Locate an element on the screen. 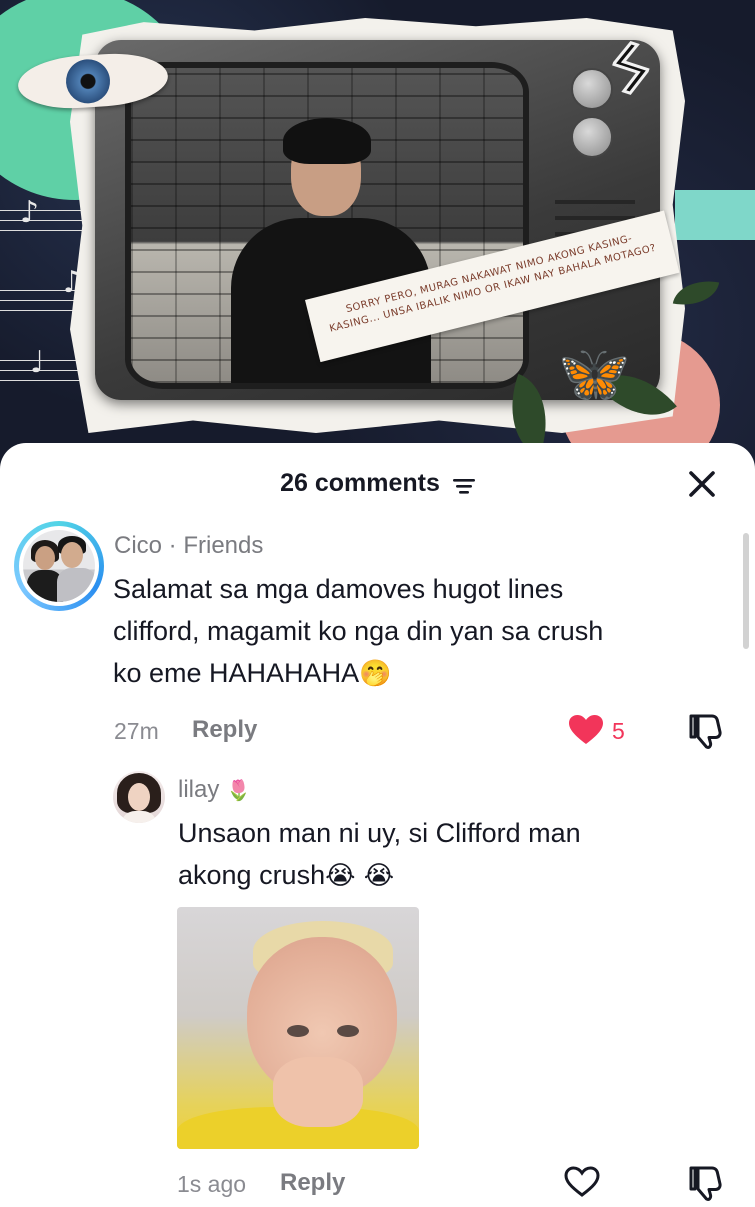 The width and height of the screenshot is (755, 1207). teal-strip is located at coordinates (715, 215).